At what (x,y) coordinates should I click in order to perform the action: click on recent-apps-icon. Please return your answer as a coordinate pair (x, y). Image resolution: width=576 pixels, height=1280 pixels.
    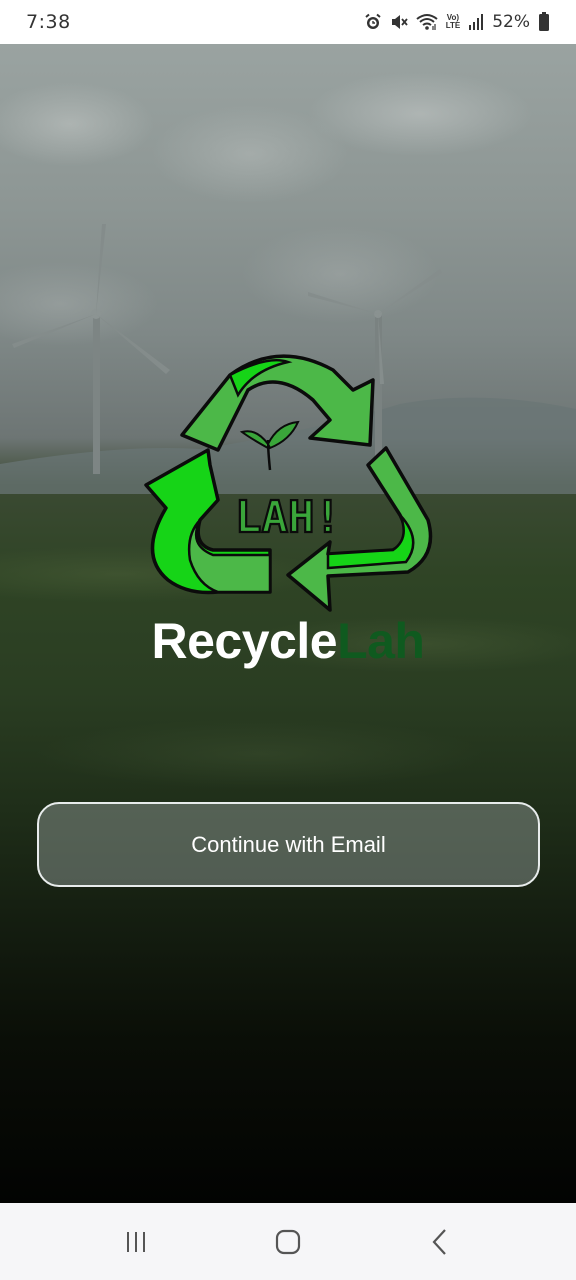
    Looking at the image, I should click on (136, 1241).